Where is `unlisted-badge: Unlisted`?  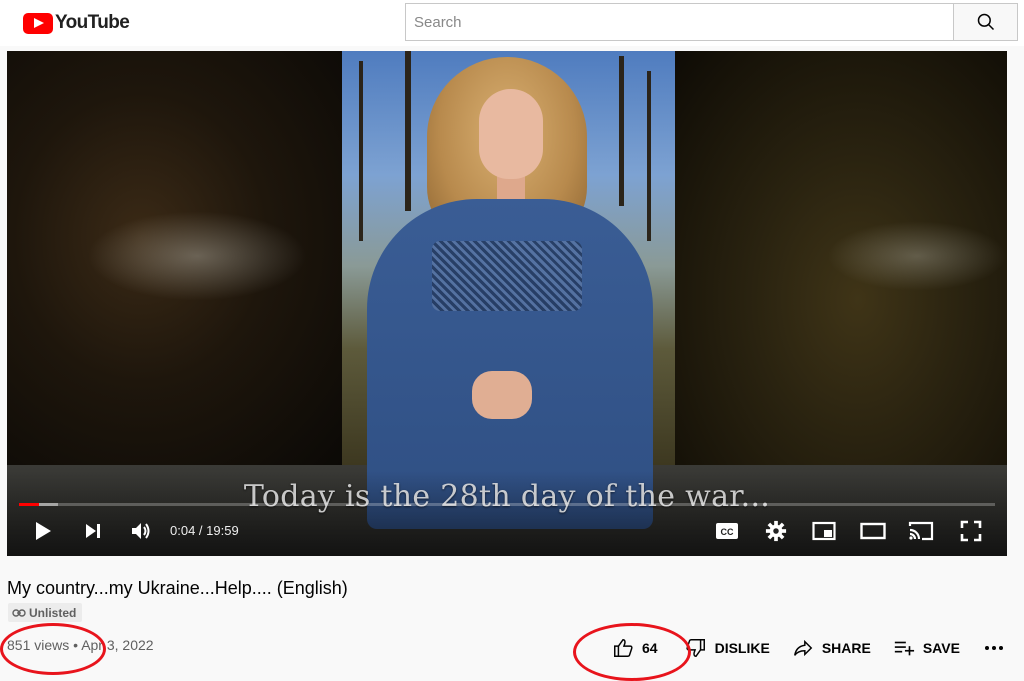
unlisted-badge: Unlisted is located at coordinates (45, 612).